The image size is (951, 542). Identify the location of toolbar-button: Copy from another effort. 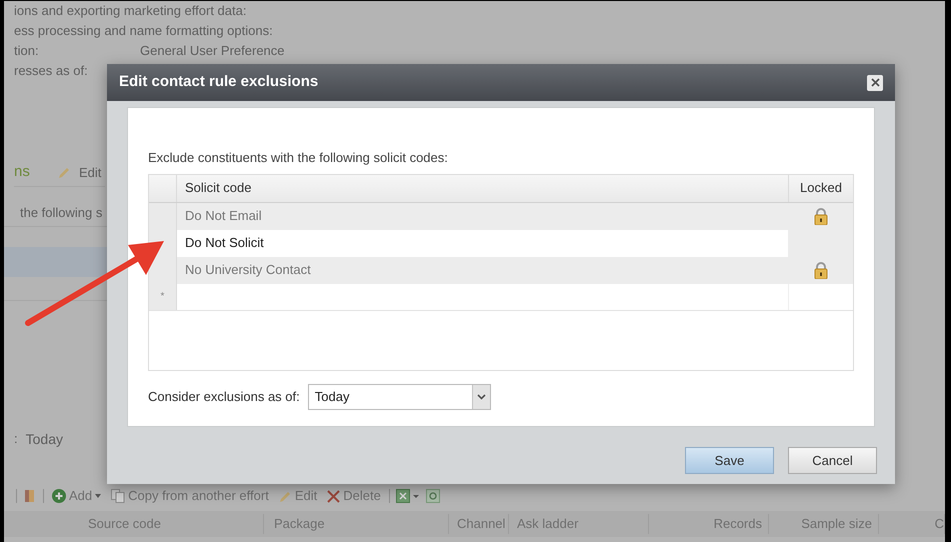
(190, 496).